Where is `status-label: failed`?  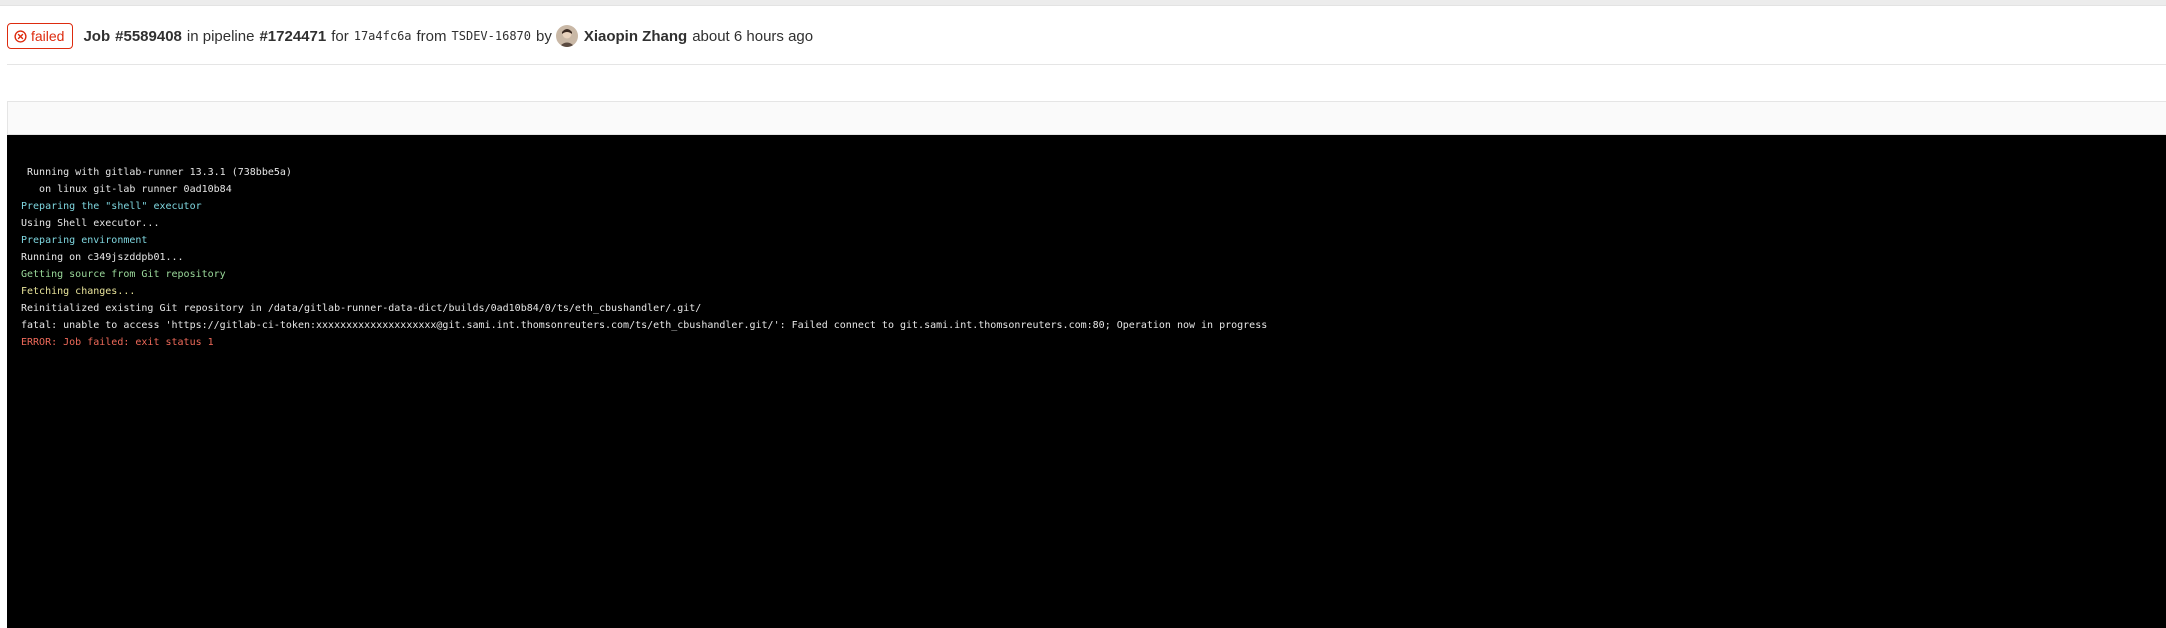 status-label: failed is located at coordinates (48, 36).